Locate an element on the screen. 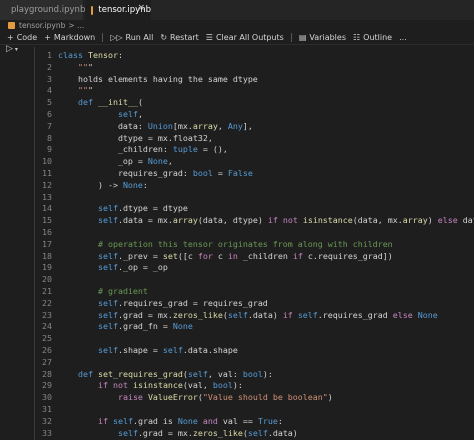  code-line: 10 _op = None, is located at coordinates (254, 162).